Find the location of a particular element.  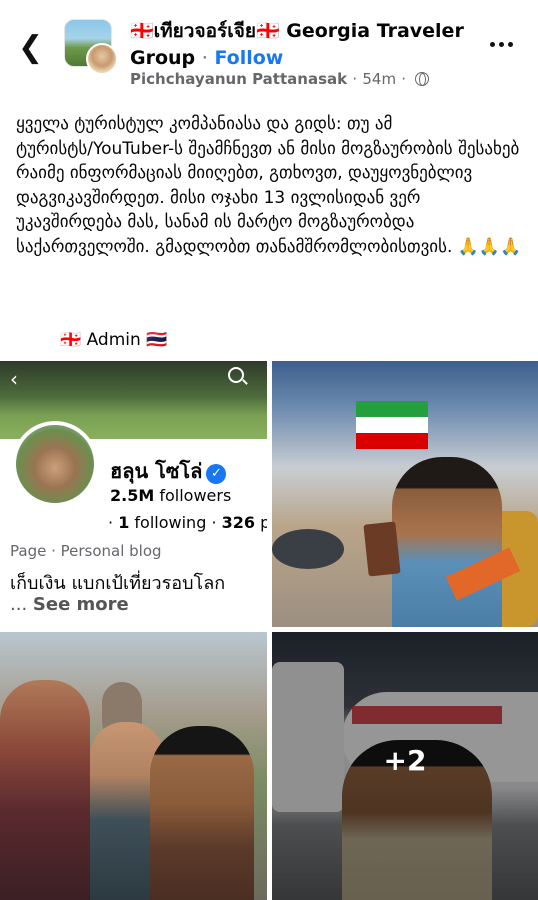

posts-count: 326 is located at coordinates (238, 522).